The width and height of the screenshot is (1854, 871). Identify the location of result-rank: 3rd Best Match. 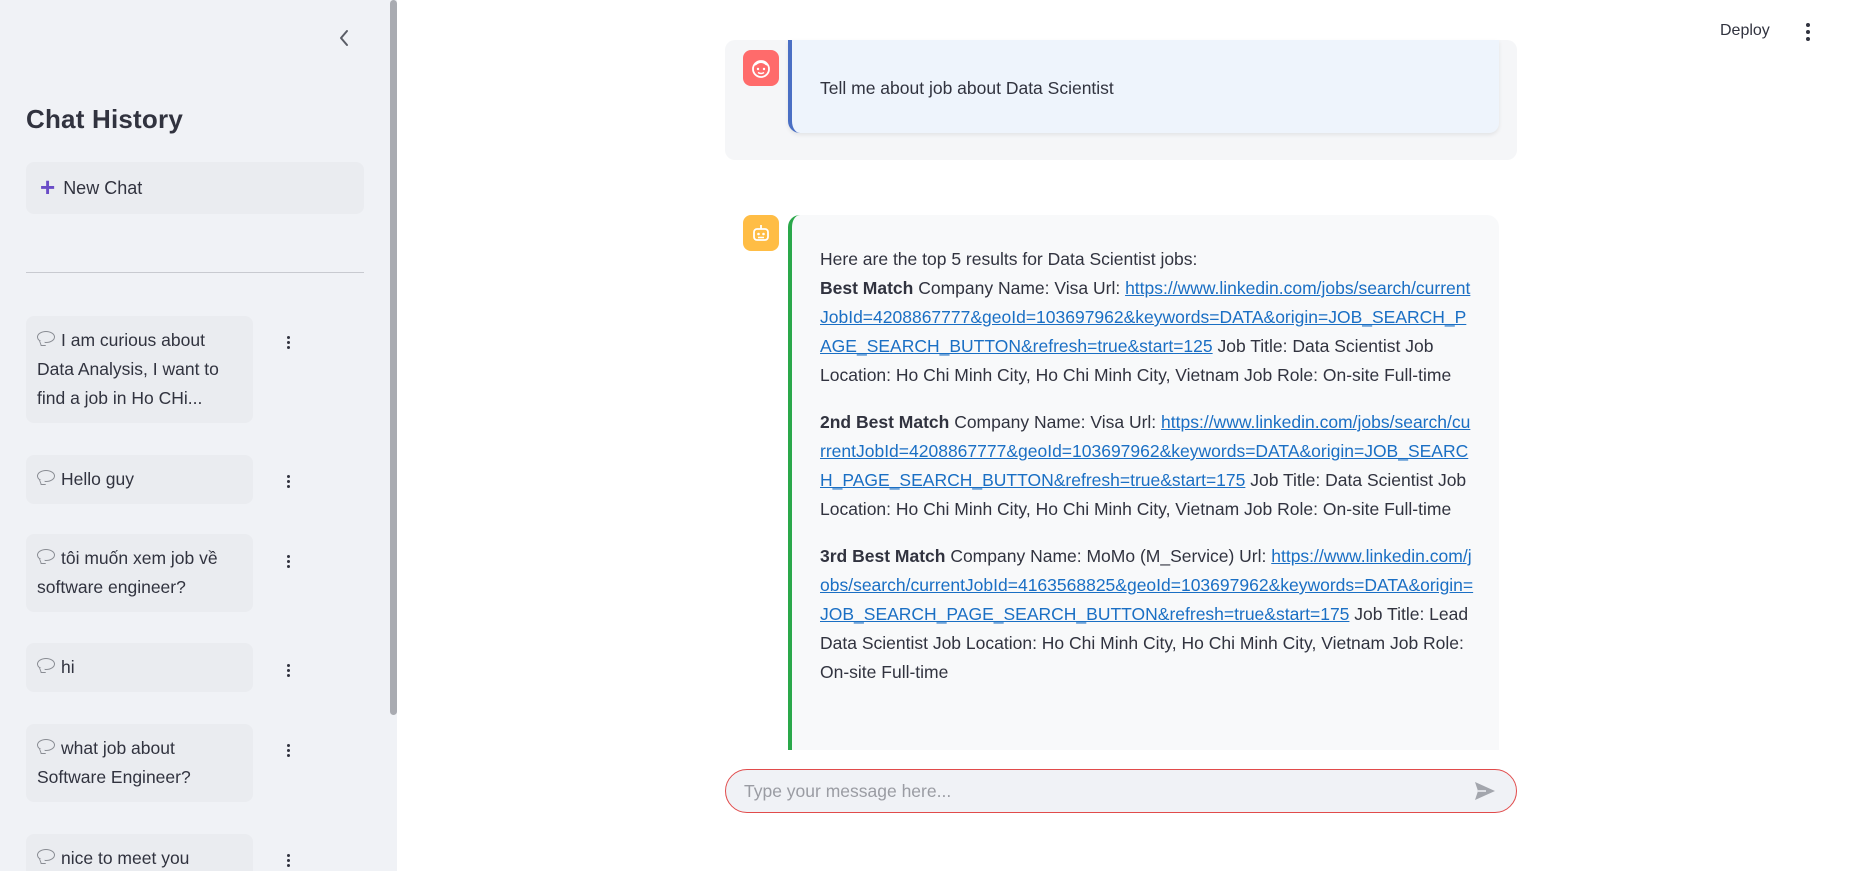
(883, 556).